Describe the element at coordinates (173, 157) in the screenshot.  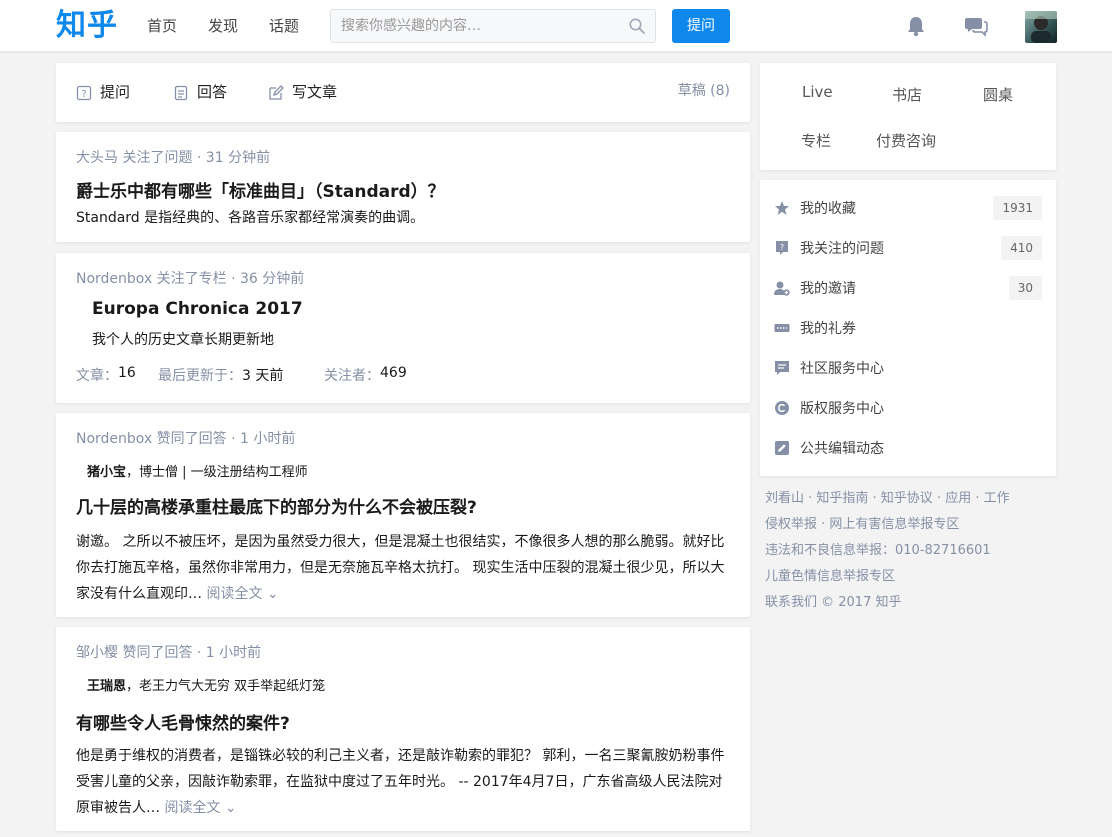
I see `feed-meta: 大头马 关注了问题 · 31 分钟前` at that location.